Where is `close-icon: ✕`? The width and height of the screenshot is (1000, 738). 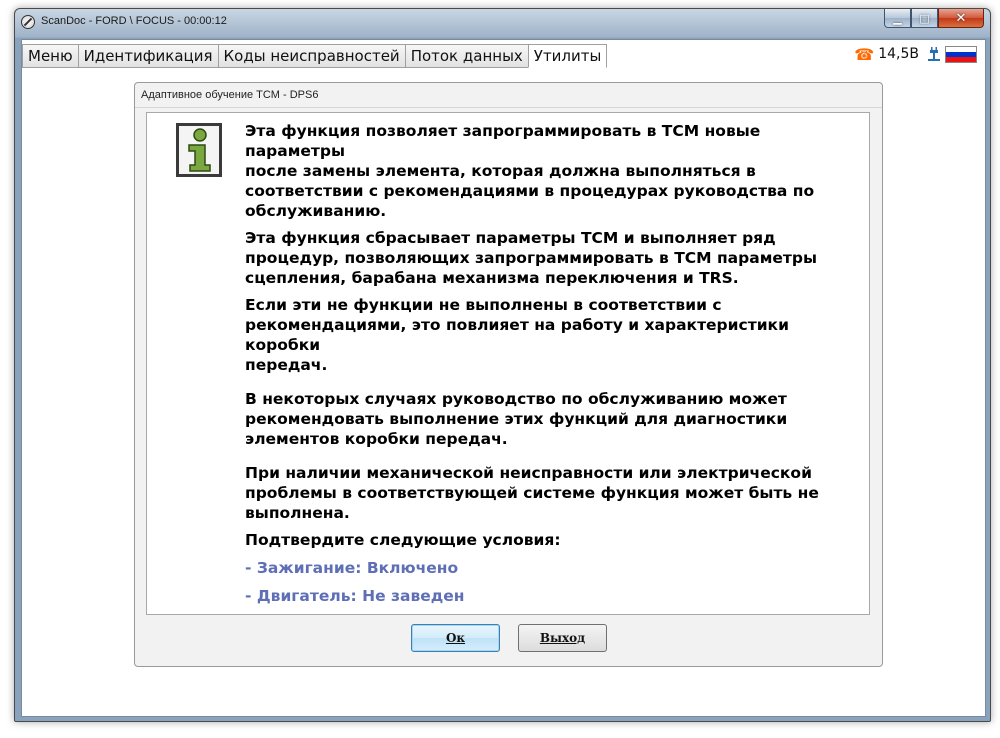 close-icon: ✕ is located at coordinates (961, 18).